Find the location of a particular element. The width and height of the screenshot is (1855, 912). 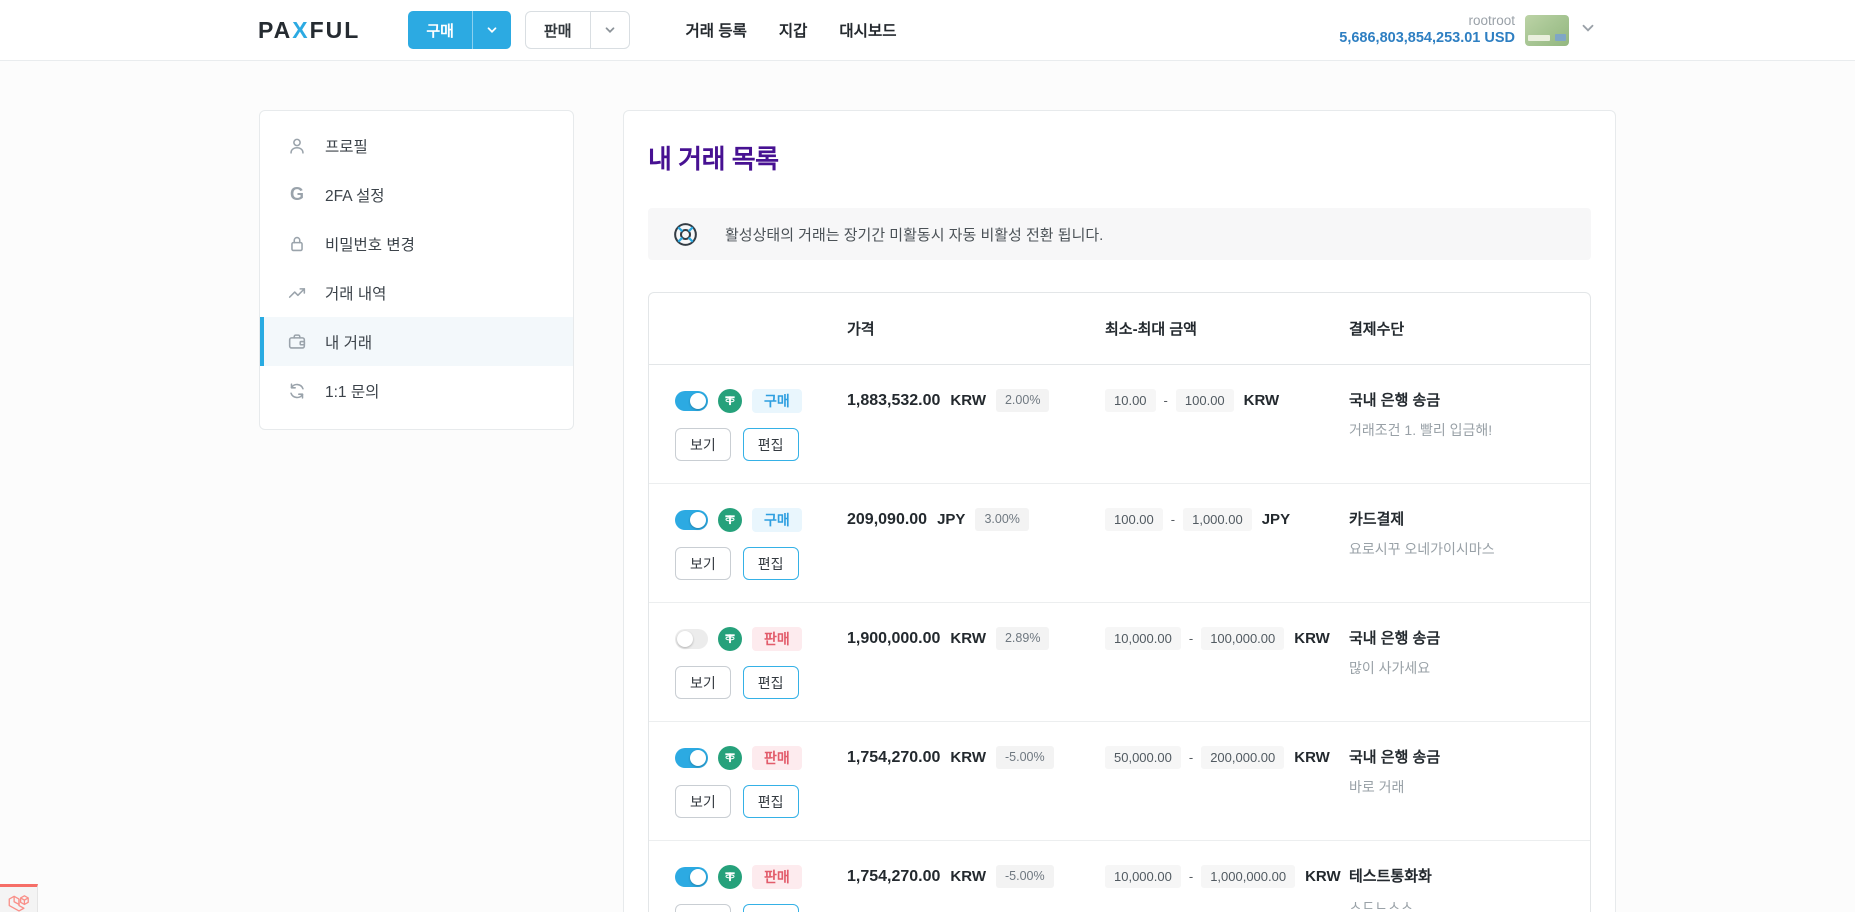

lifebuoy-icon is located at coordinates (685, 234).